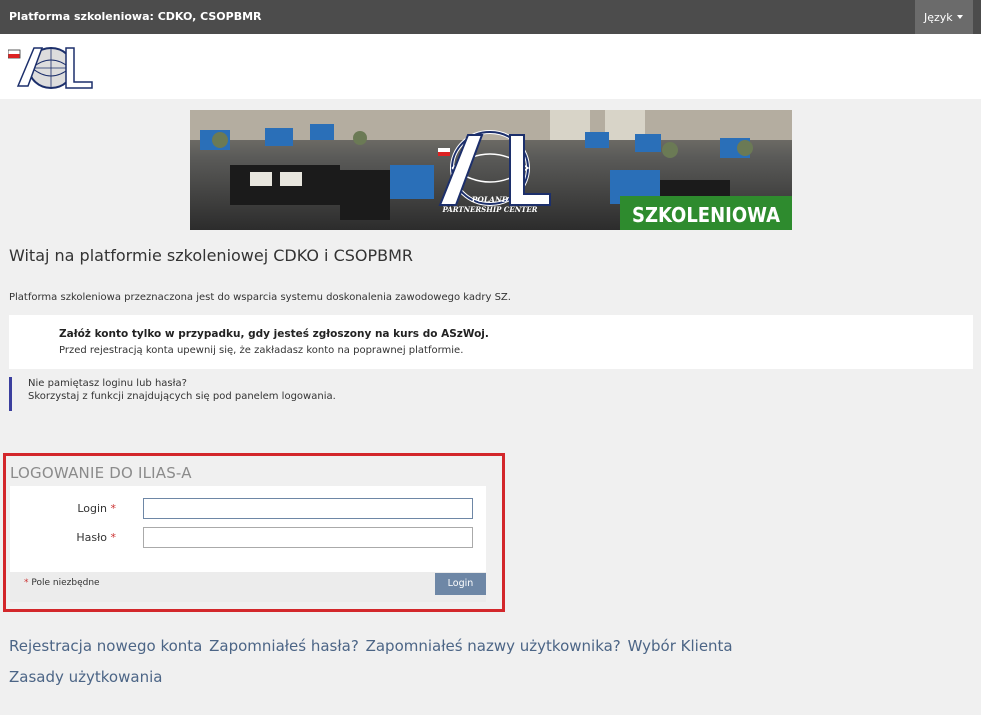 The image size is (981, 715). What do you see at coordinates (101, 473) in the screenshot?
I see `login-heading: LOGOWANIE DO ILIAS-A` at bounding box center [101, 473].